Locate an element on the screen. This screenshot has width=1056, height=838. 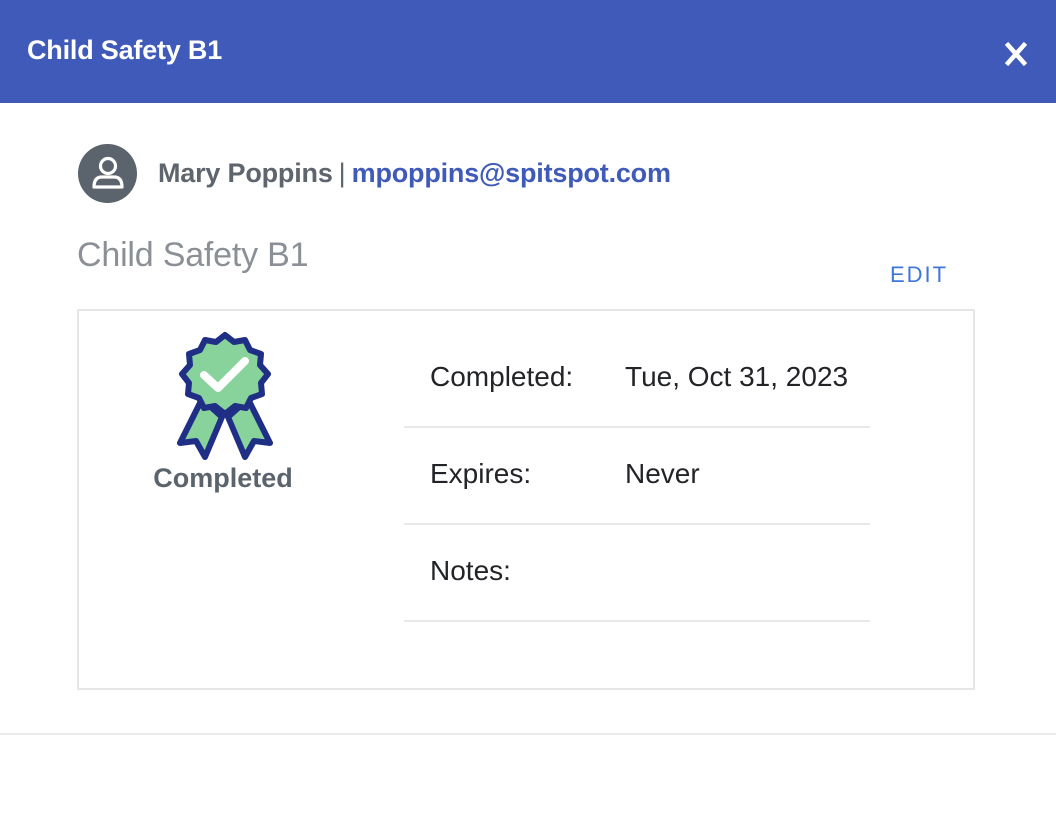
detail-label: Completed: is located at coordinates (502, 376).